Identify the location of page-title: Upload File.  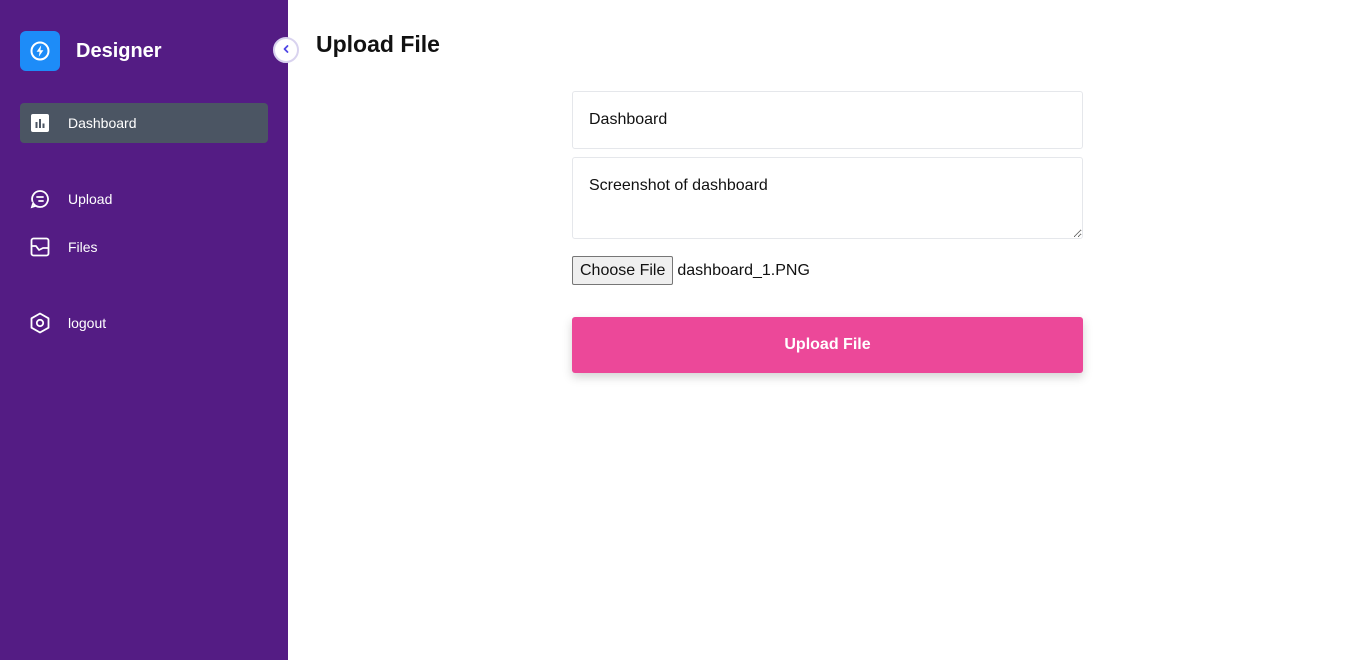
(378, 44).